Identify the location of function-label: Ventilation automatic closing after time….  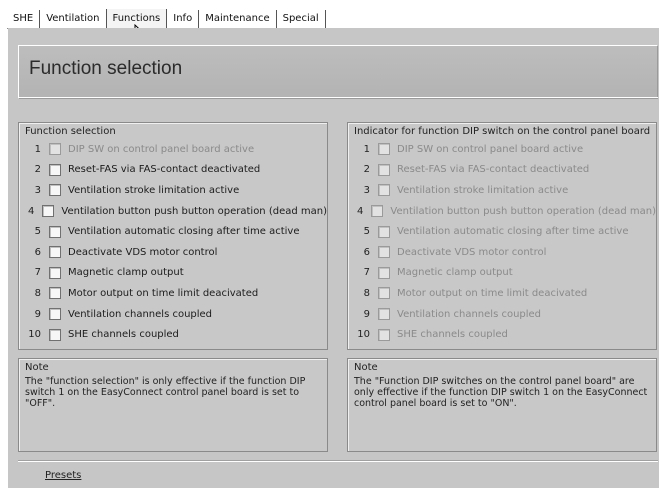
(513, 232).